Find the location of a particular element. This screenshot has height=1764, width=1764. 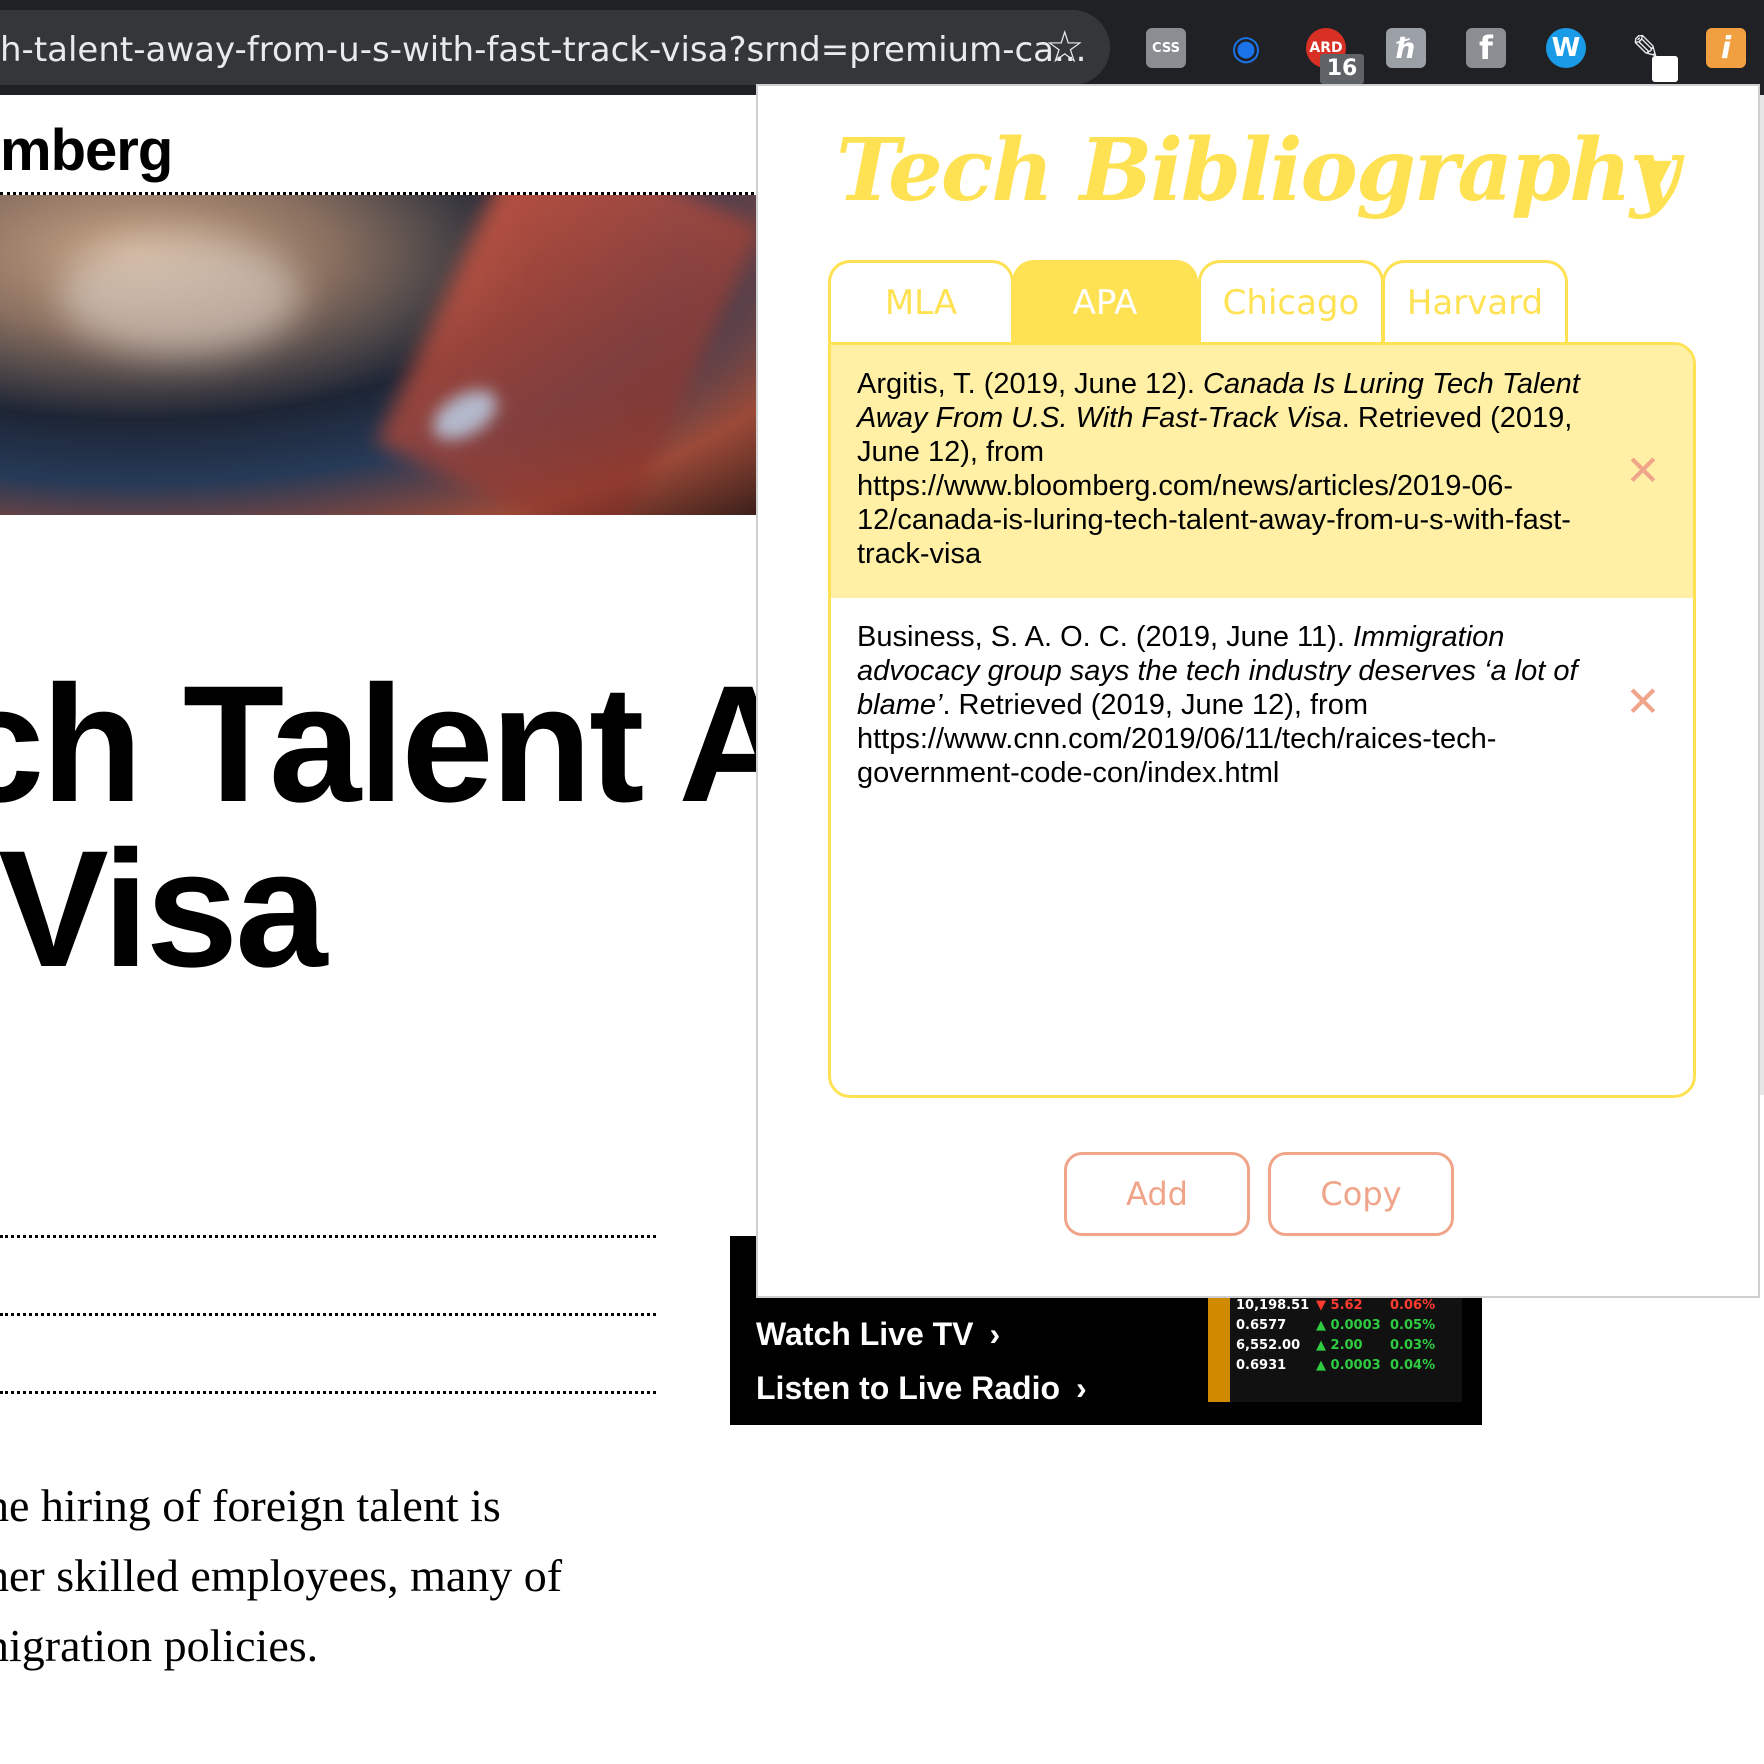

headline-line-2: Visa is located at coordinates (163, 909).